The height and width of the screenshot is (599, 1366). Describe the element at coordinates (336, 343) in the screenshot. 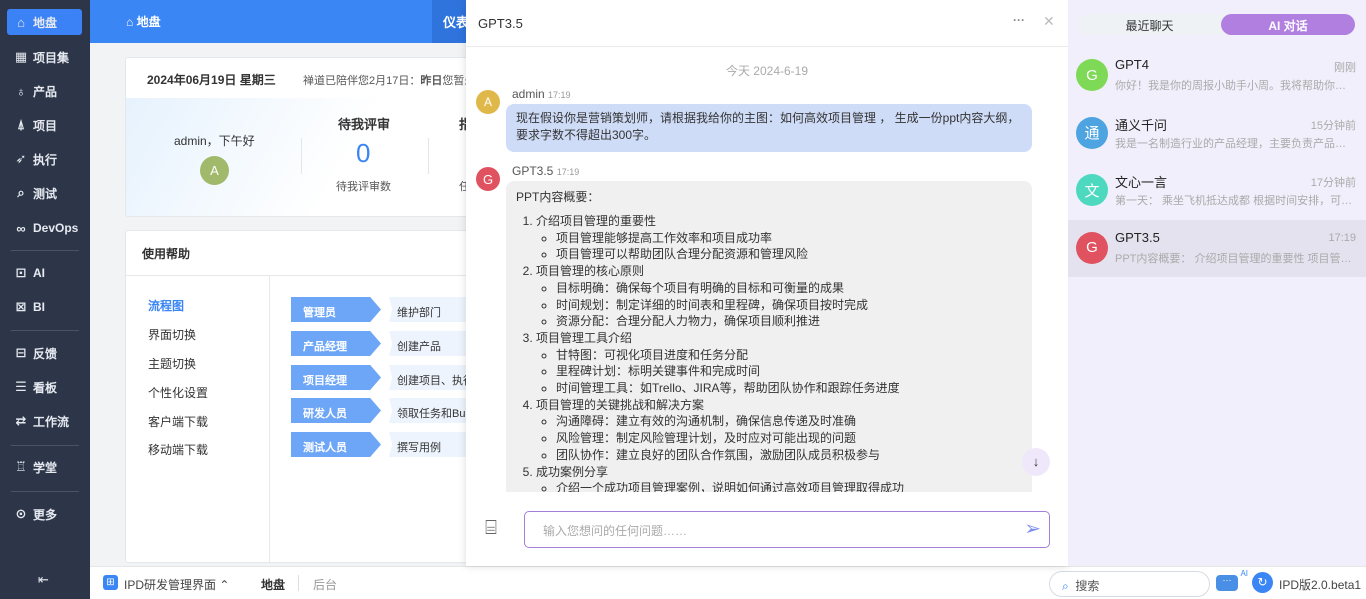

I see `role-product-manager: 产品经理` at that location.